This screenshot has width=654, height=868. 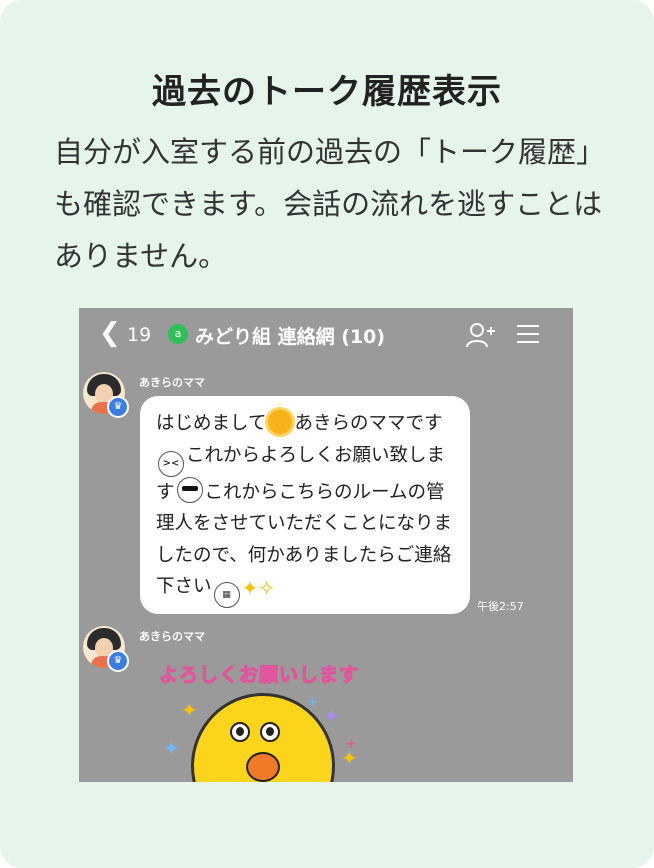 What do you see at coordinates (171, 463) in the screenshot?
I see `laugh-emoji: ><` at bounding box center [171, 463].